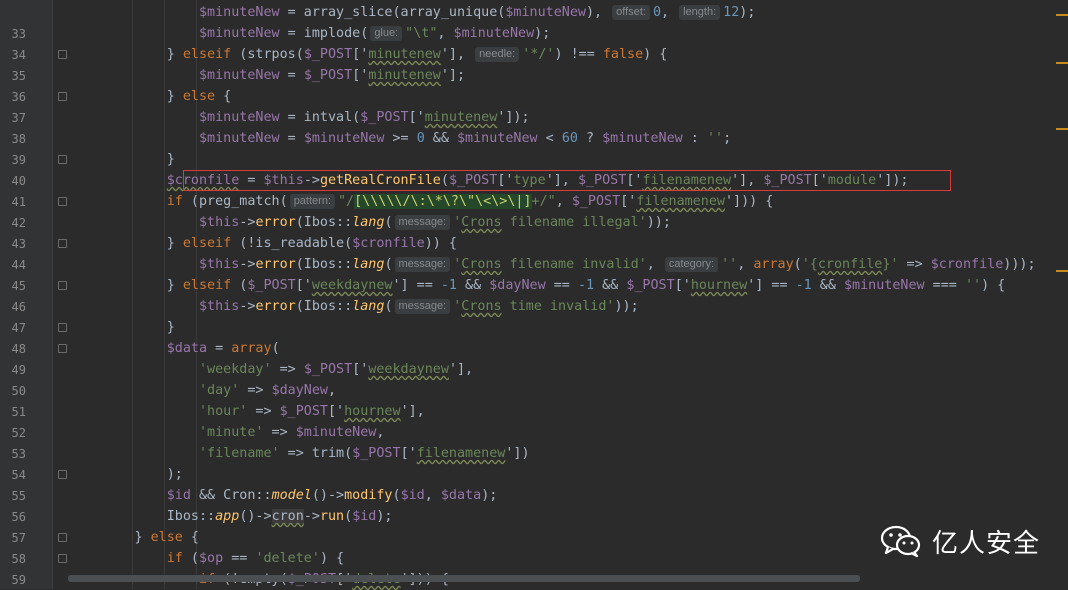 The height and width of the screenshot is (590, 1068). I want to click on line-number: 52, so click(18, 433).